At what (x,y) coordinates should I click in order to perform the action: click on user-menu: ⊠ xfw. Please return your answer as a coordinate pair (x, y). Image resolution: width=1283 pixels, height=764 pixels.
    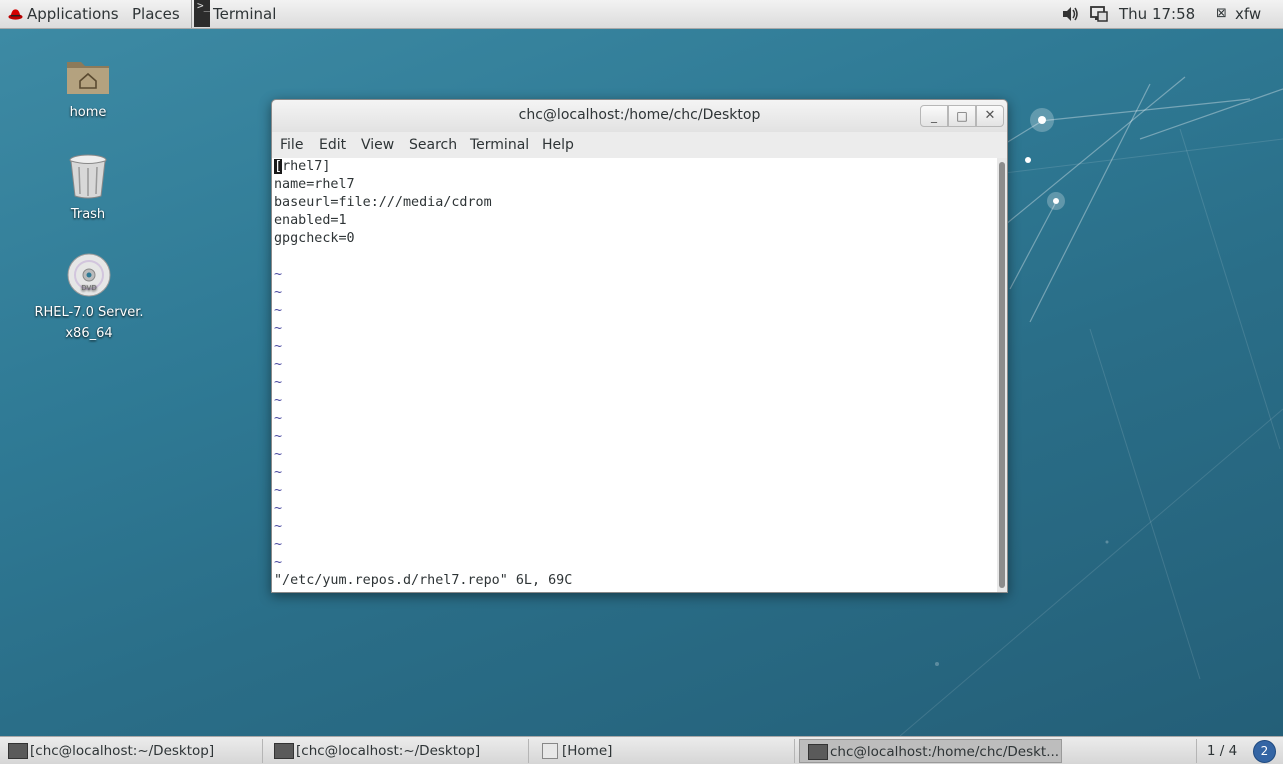
    Looking at the image, I should click on (1238, 14).